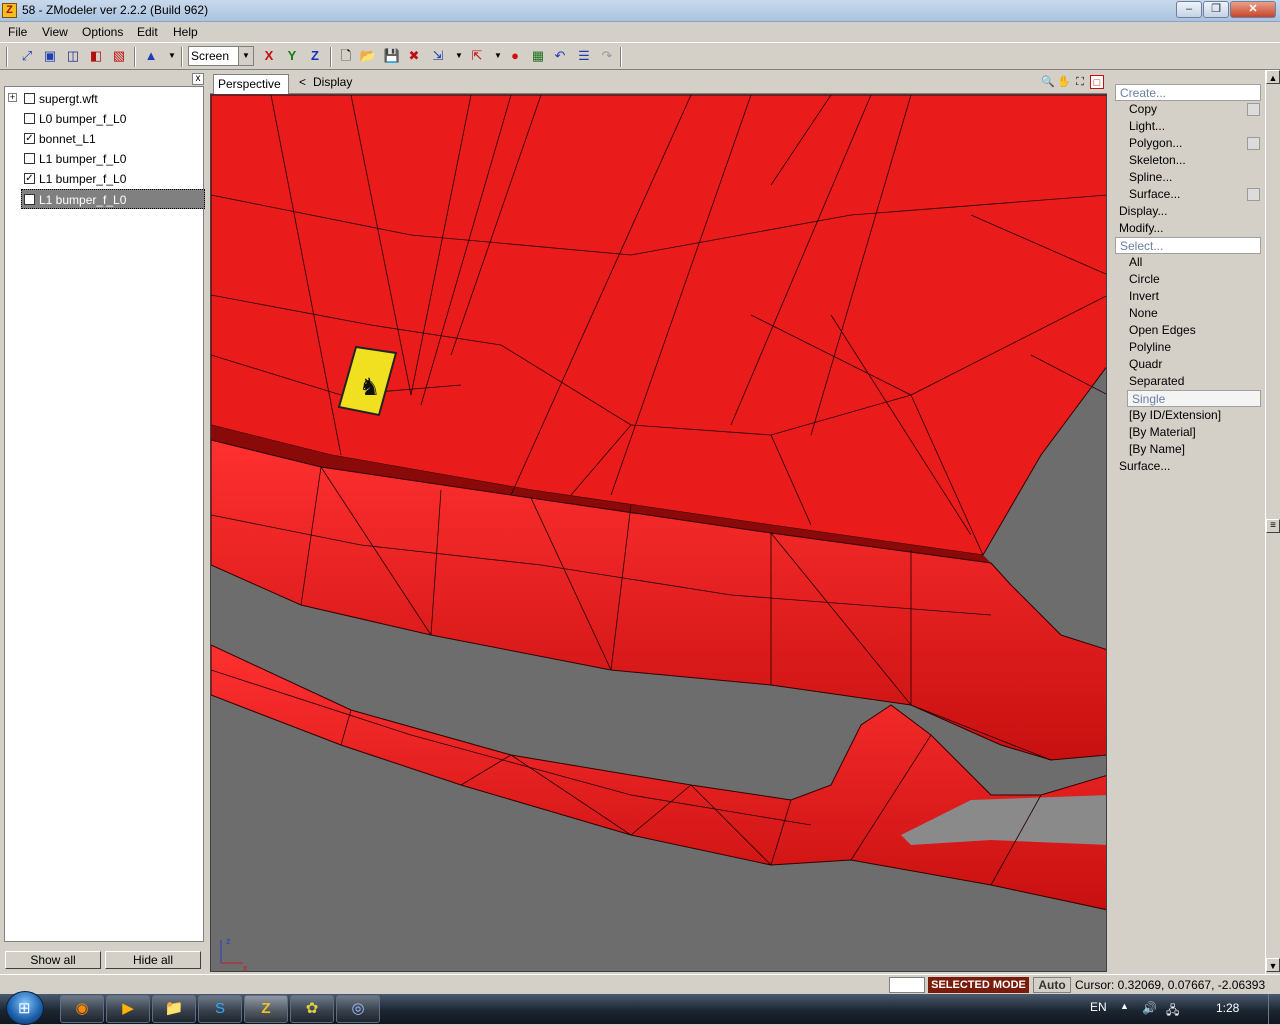 The width and height of the screenshot is (1280, 1025). What do you see at coordinates (1189, 9) in the screenshot?
I see `minimize-button: –` at bounding box center [1189, 9].